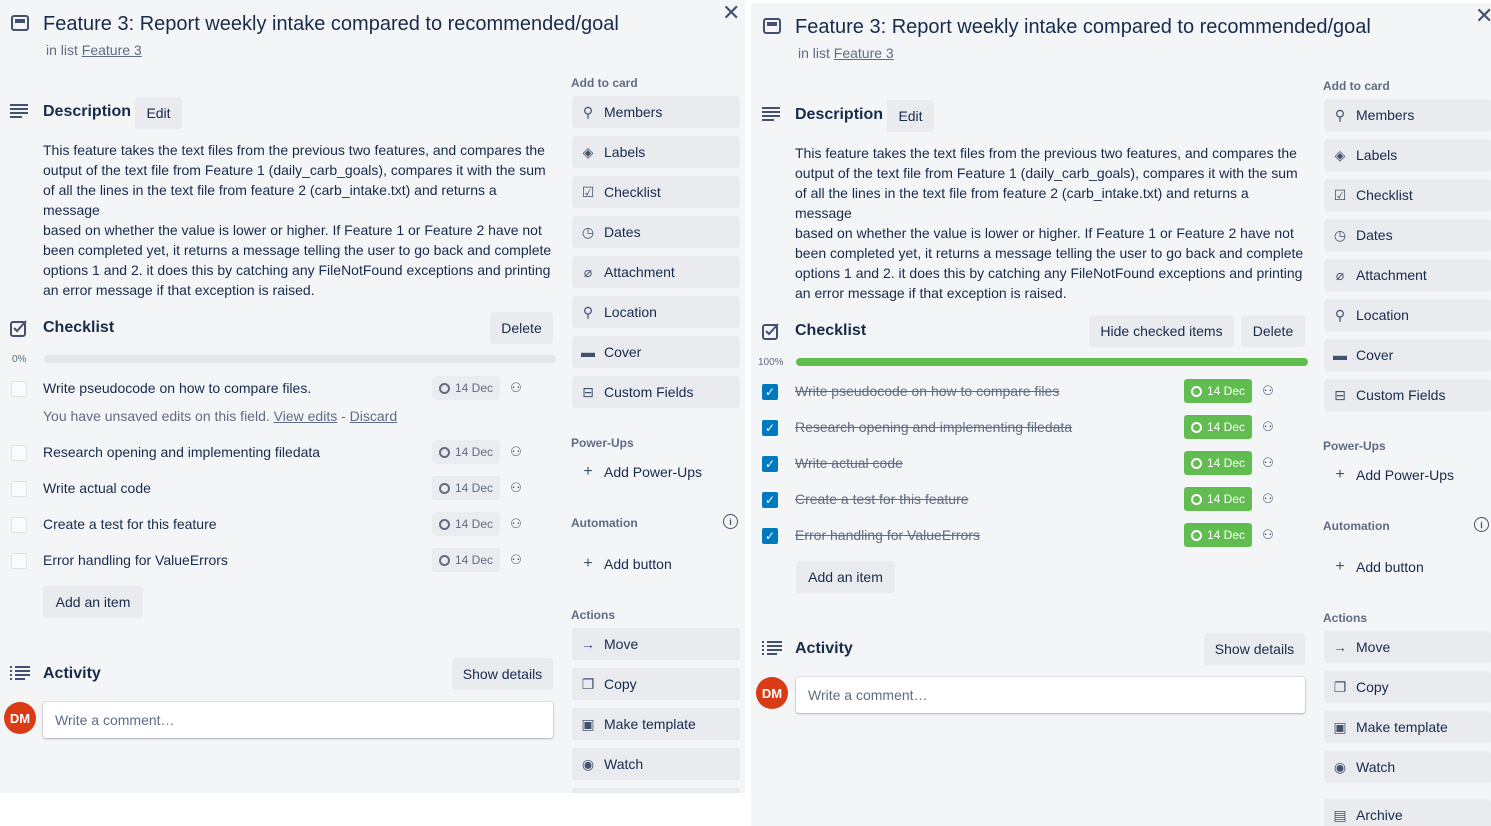  I want to click on hide-checked-items-button: Hide checked items, so click(1161, 331).